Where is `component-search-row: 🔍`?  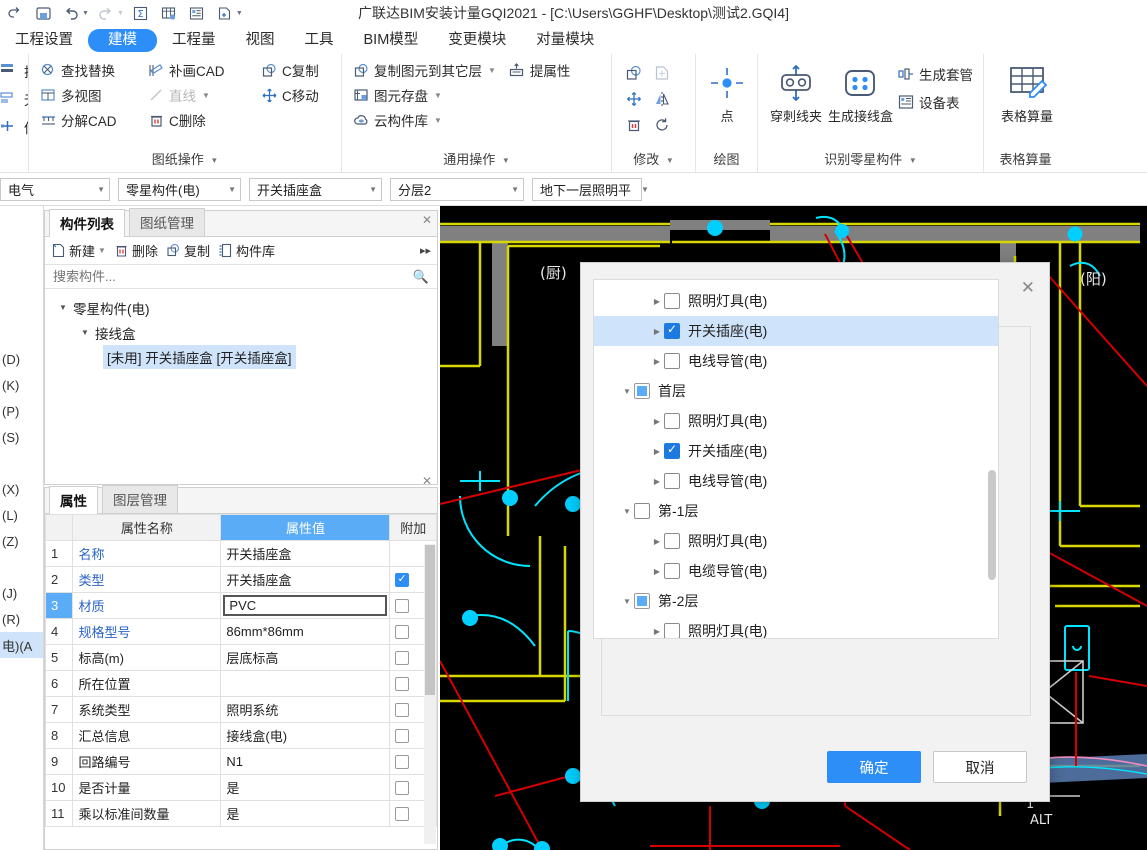
component-search-row: 🔍 is located at coordinates (241, 277).